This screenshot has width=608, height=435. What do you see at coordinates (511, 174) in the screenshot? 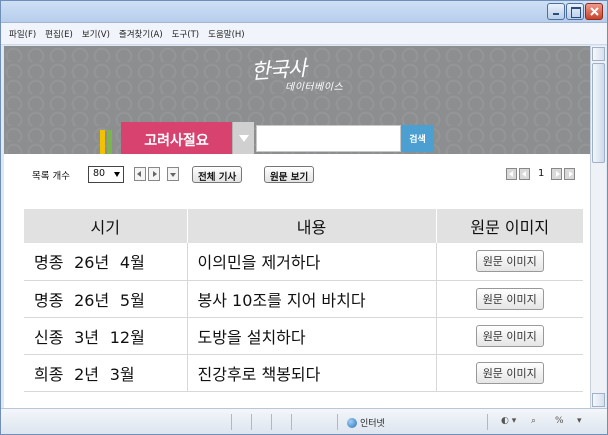
I see `first-page-icon` at bounding box center [511, 174].